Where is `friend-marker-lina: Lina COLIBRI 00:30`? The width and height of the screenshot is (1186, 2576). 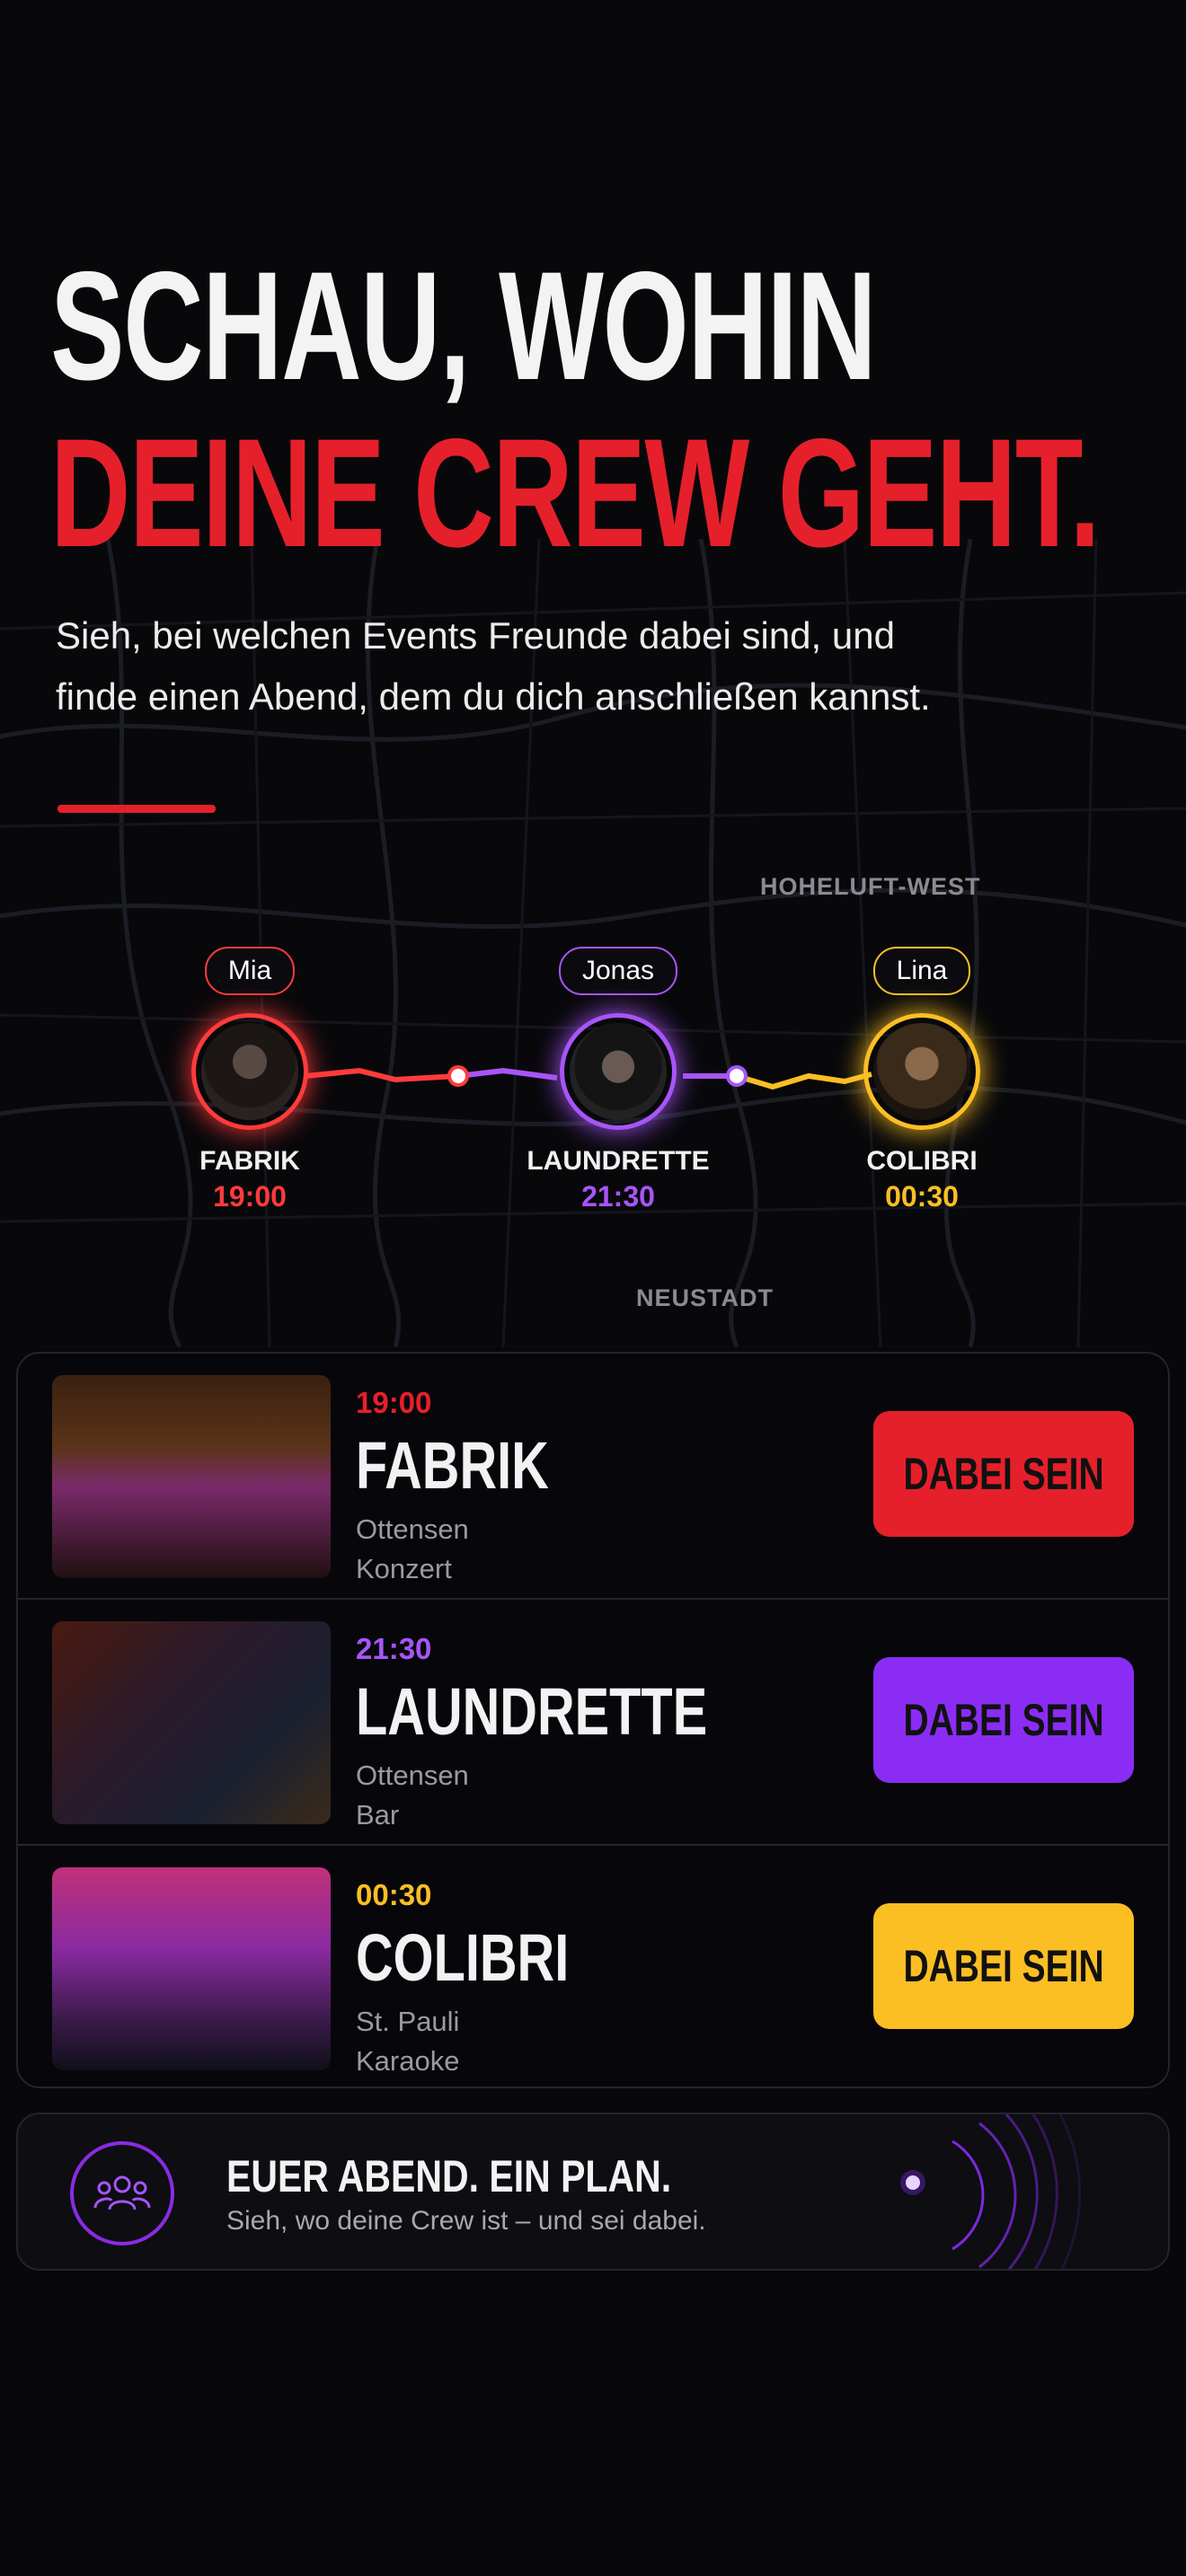
friend-marker-lina: Lina COLIBRI 00:30 is located at coordinates (922, 1080).